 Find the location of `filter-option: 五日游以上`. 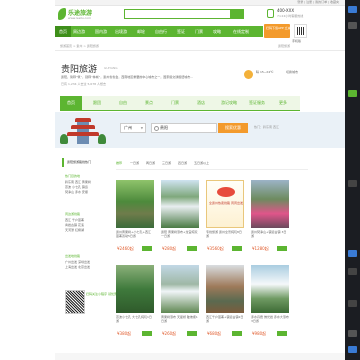

filter-option: 五日游以上 is located at coordinates (201, 163).